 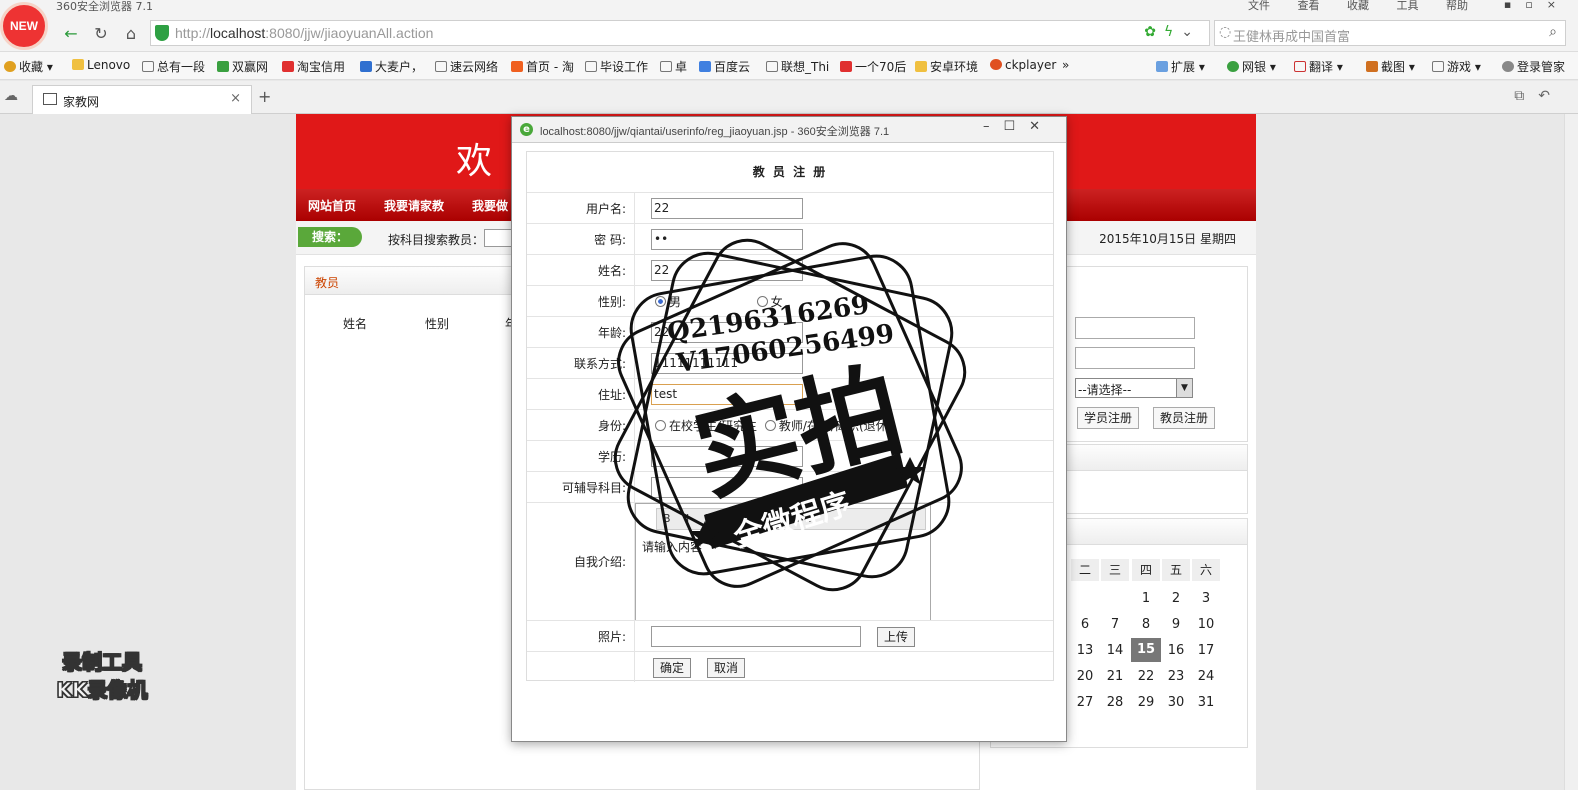 I want to click on student-register-button: 学员注册, so click(x=1108, y=418).